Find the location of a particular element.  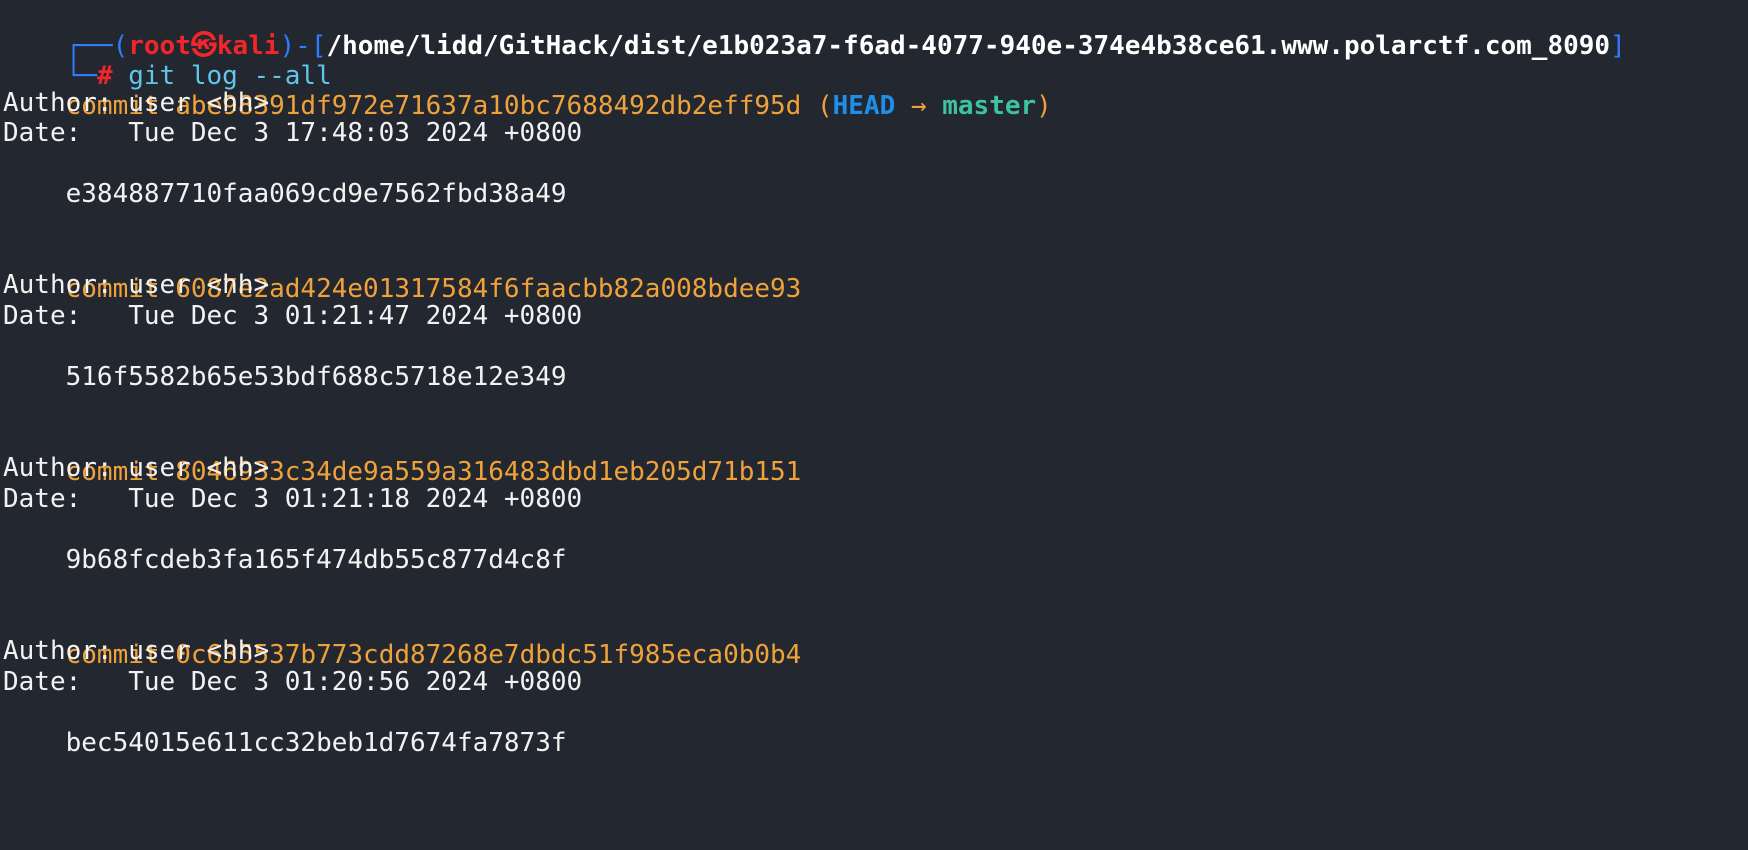

commit-date: Date: Tue Dec 3 01:21:18 2024 +0800 is located at coordinates (293, 499).